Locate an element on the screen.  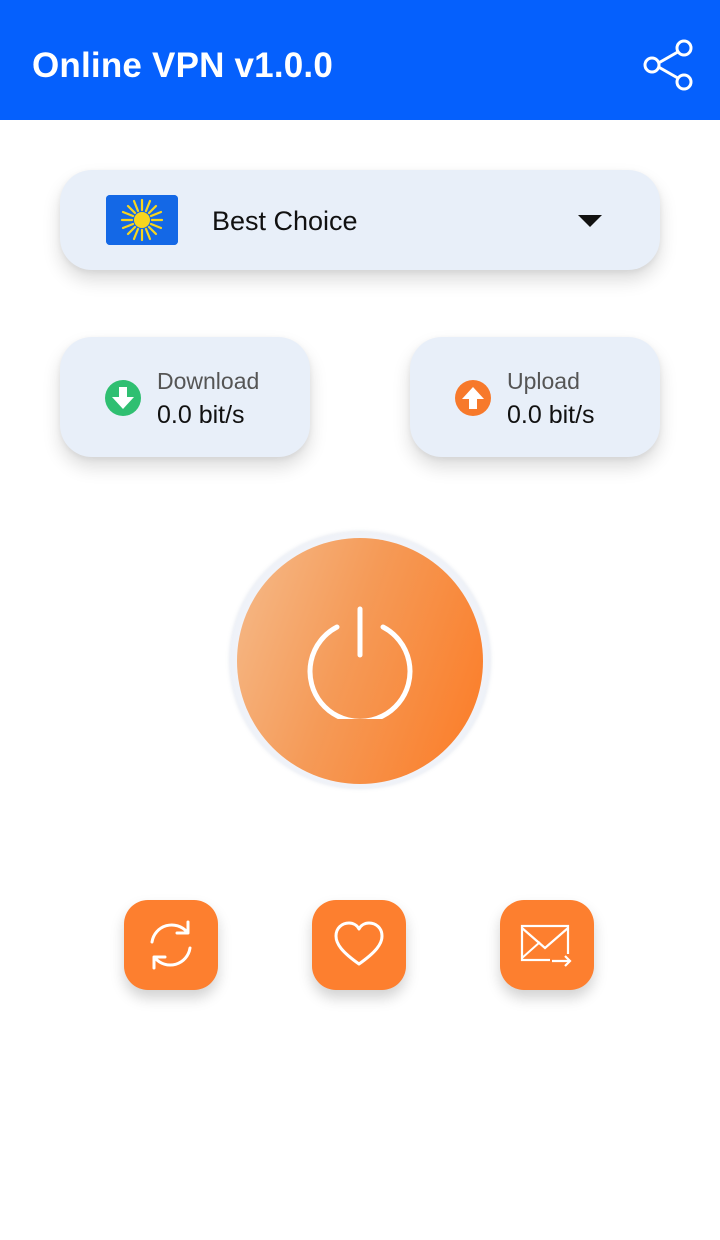
sun-flag-icon is located at coordinates (142, 220).